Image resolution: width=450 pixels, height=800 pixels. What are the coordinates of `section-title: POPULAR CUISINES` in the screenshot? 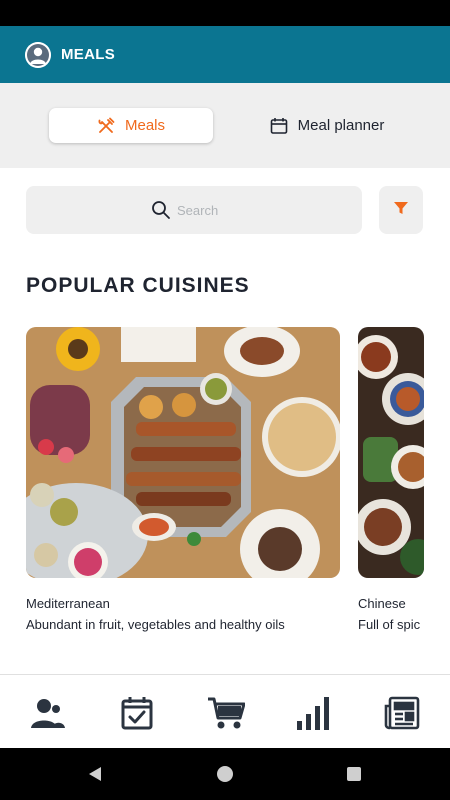 It's located at (138, 285).